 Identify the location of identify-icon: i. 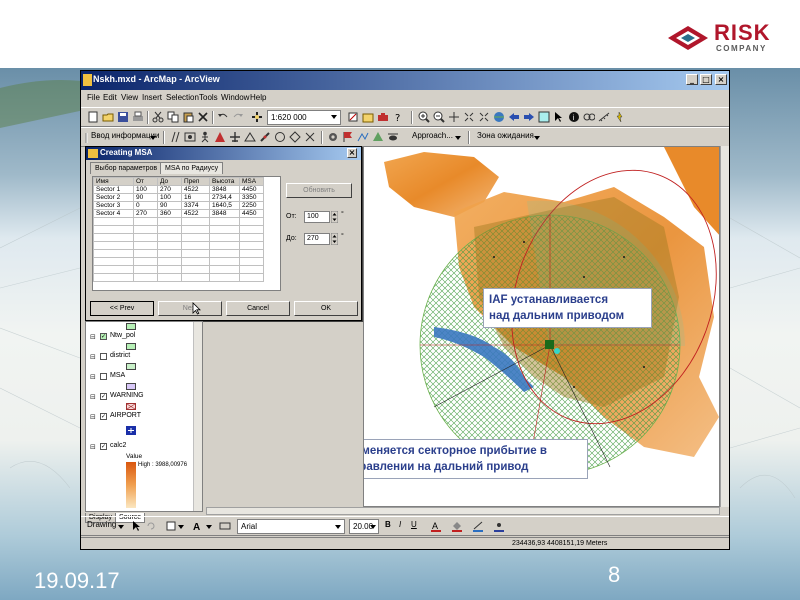
(574, 117).